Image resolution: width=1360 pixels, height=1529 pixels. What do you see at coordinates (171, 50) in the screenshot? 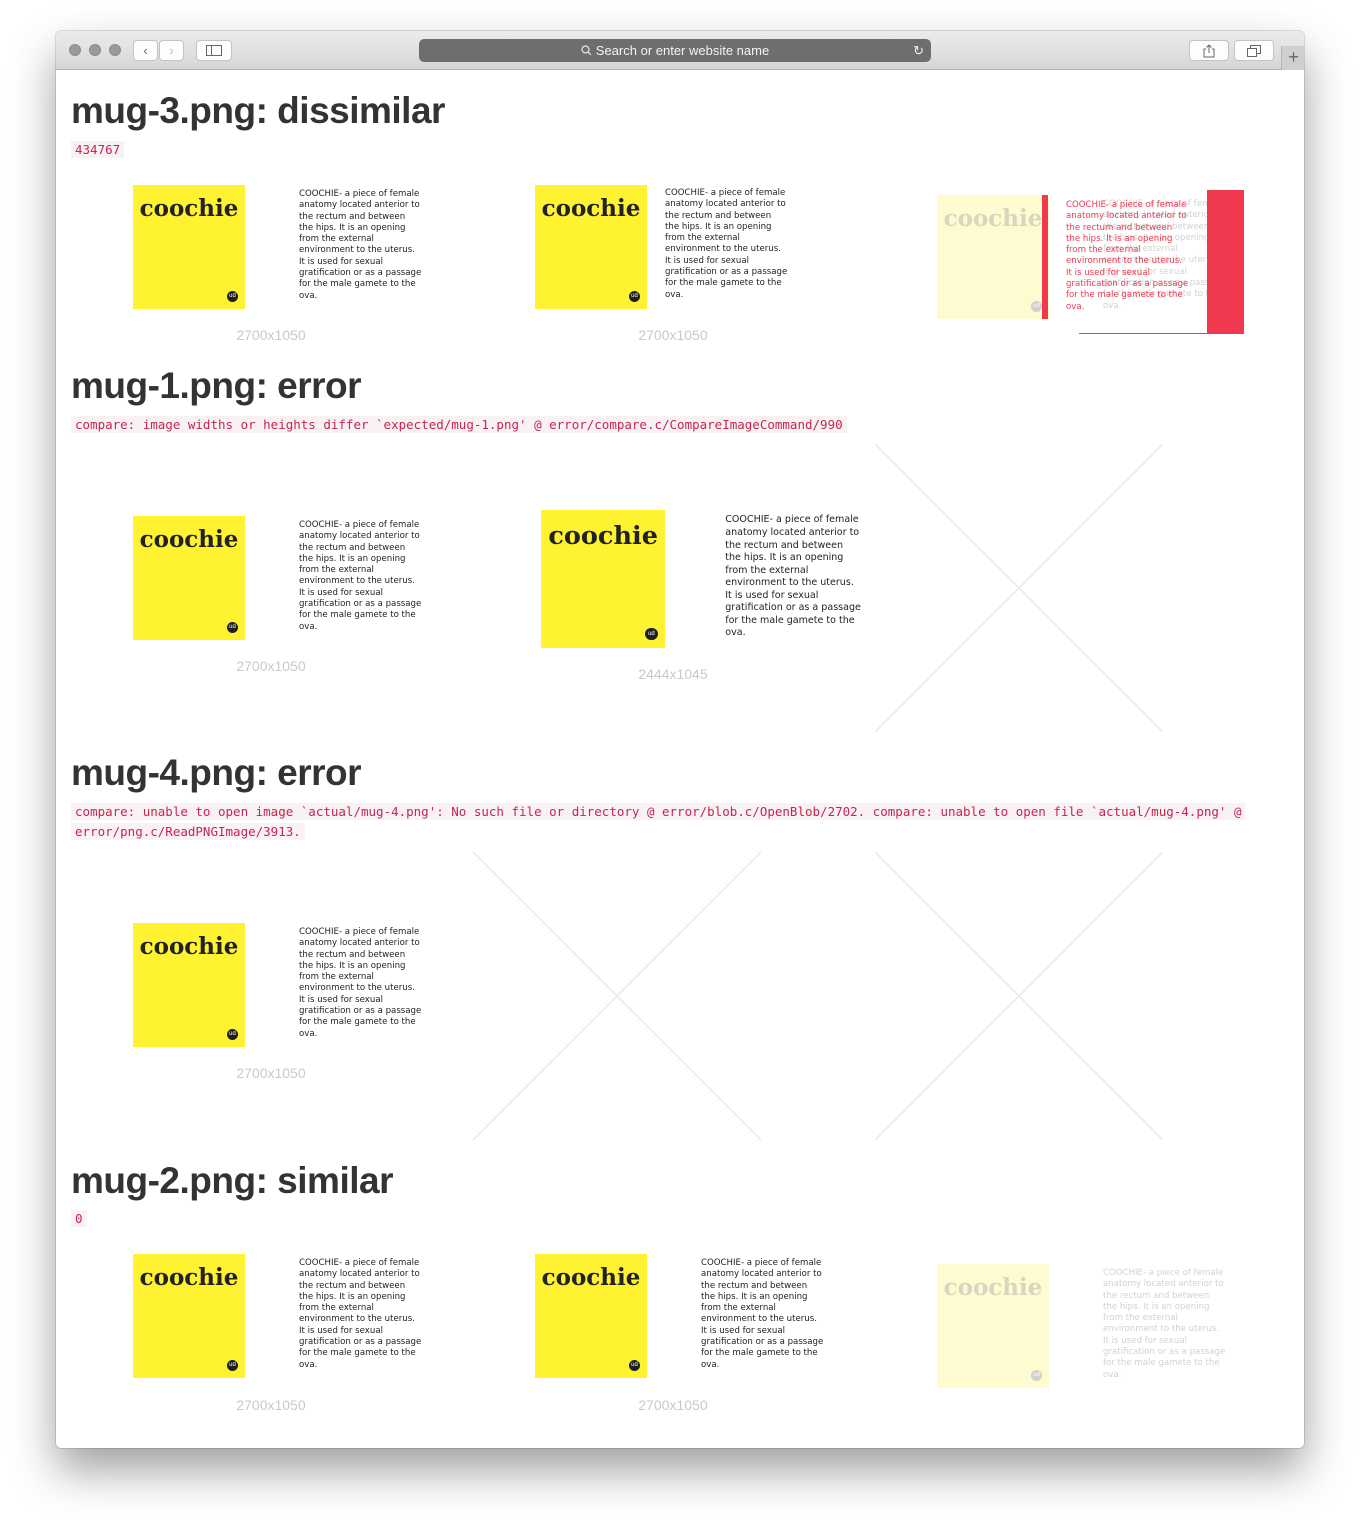
I see `forward-button: ›` at bounding box center [171, 50].